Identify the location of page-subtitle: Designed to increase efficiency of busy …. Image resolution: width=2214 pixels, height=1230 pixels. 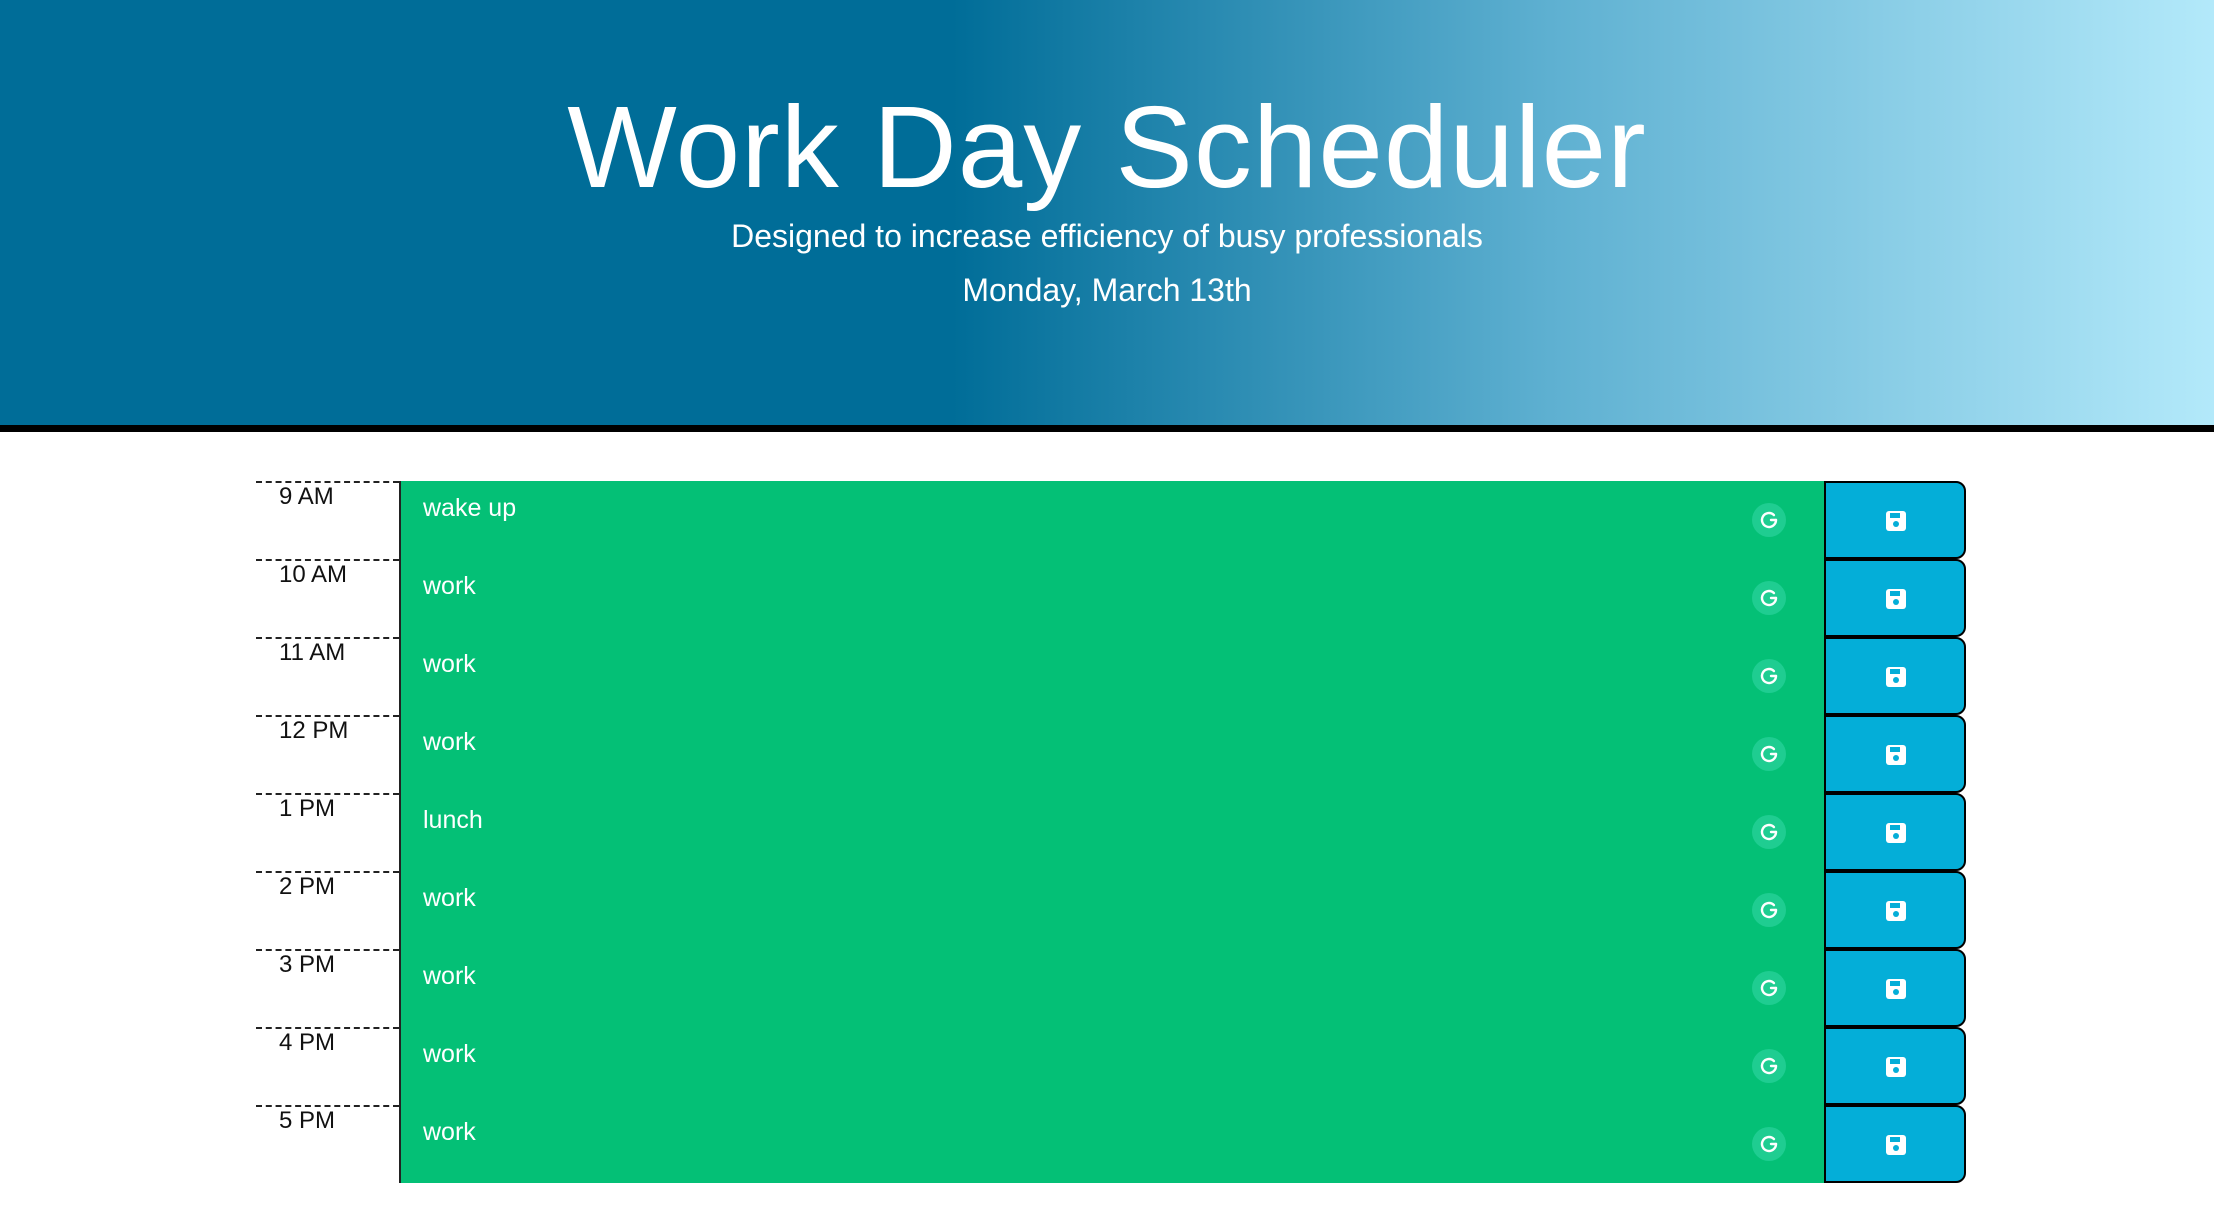
(1107, 236).